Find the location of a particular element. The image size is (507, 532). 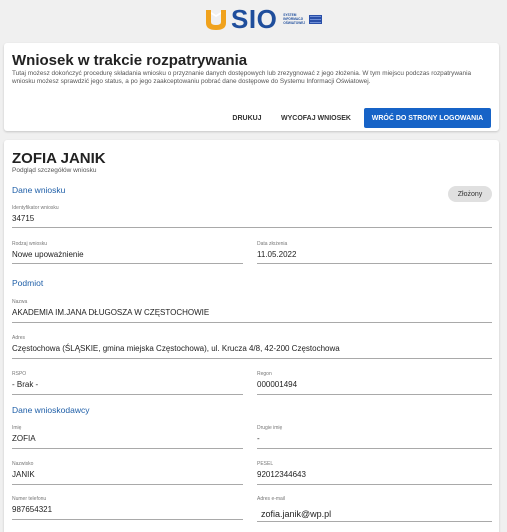

eu-flag-icon is located at coordinates (316, 19).